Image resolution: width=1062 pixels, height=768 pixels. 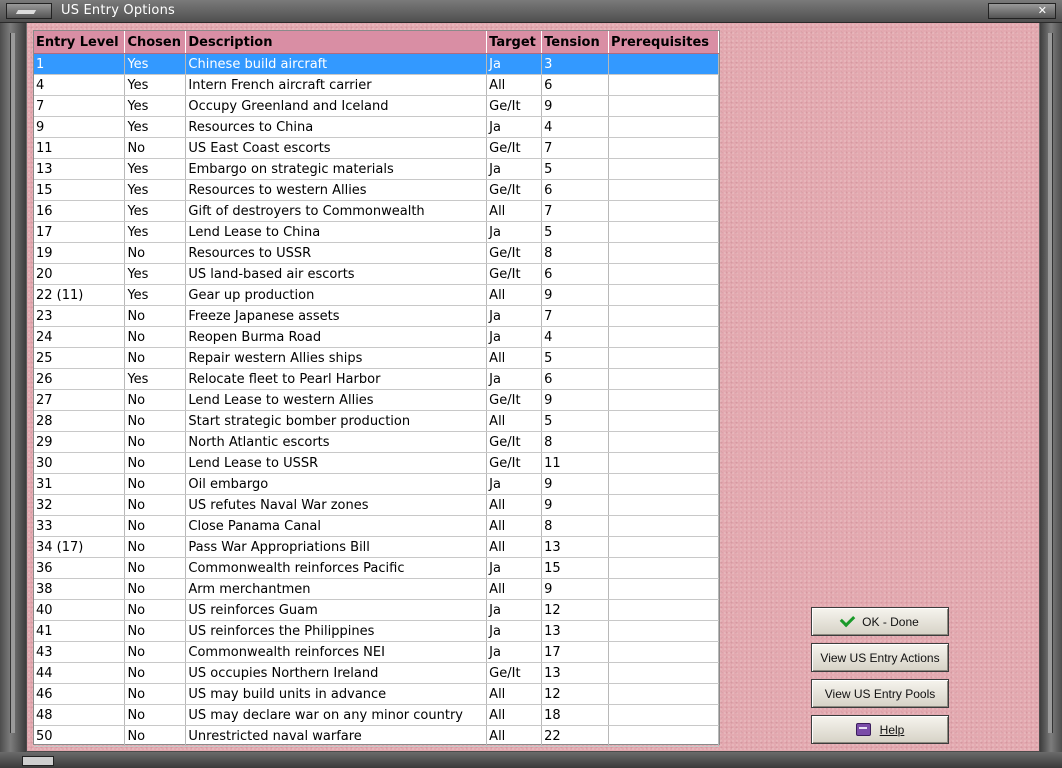 I want to click on cell-description: Occupy Greenland and Iceland, so click(x=336, y=106).